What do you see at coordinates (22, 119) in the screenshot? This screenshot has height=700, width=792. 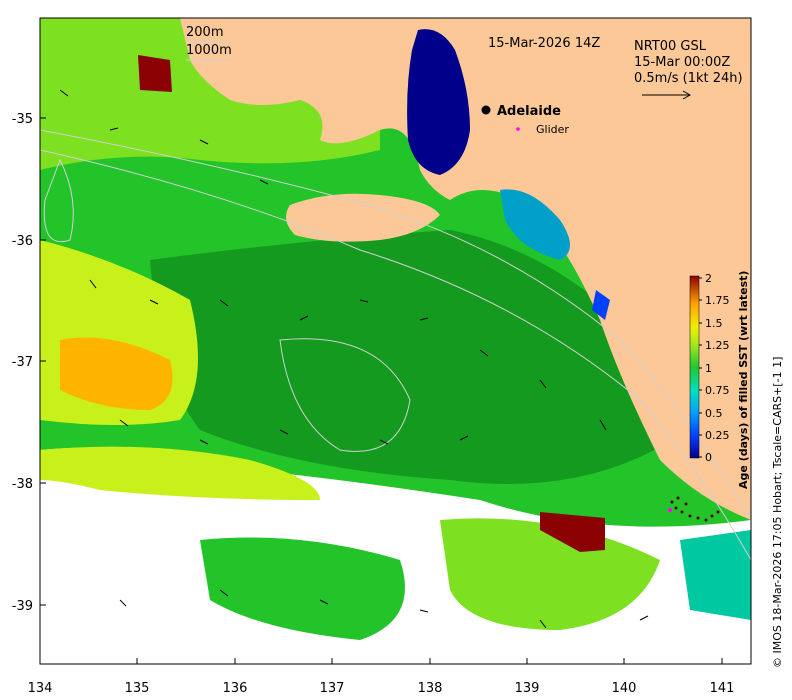 I see `y-tick-label: -35` at bounding box center [22, 119].